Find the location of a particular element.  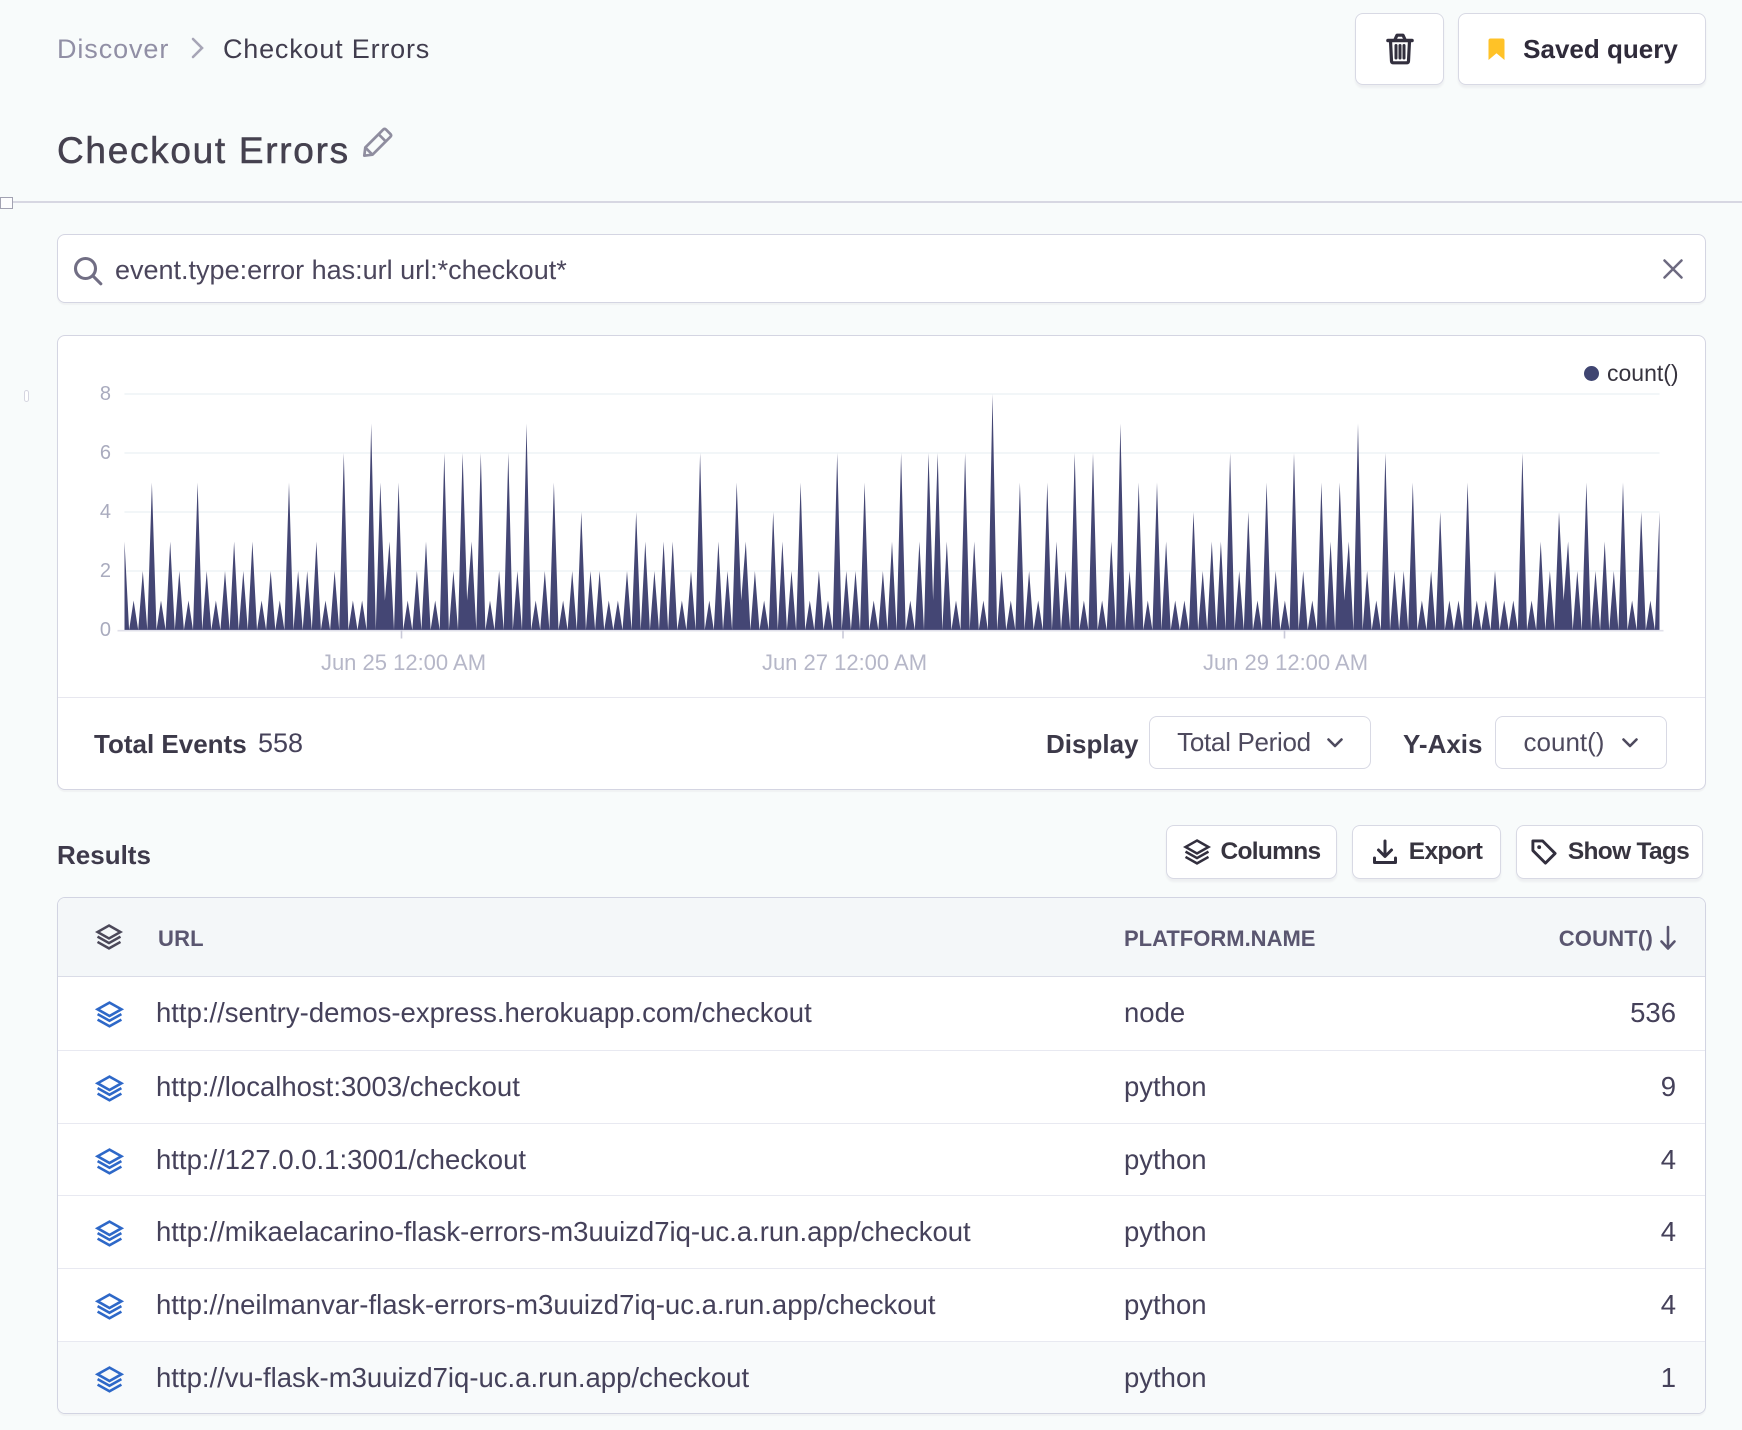

svg-text: 6 is located at coordinates (105, 453).